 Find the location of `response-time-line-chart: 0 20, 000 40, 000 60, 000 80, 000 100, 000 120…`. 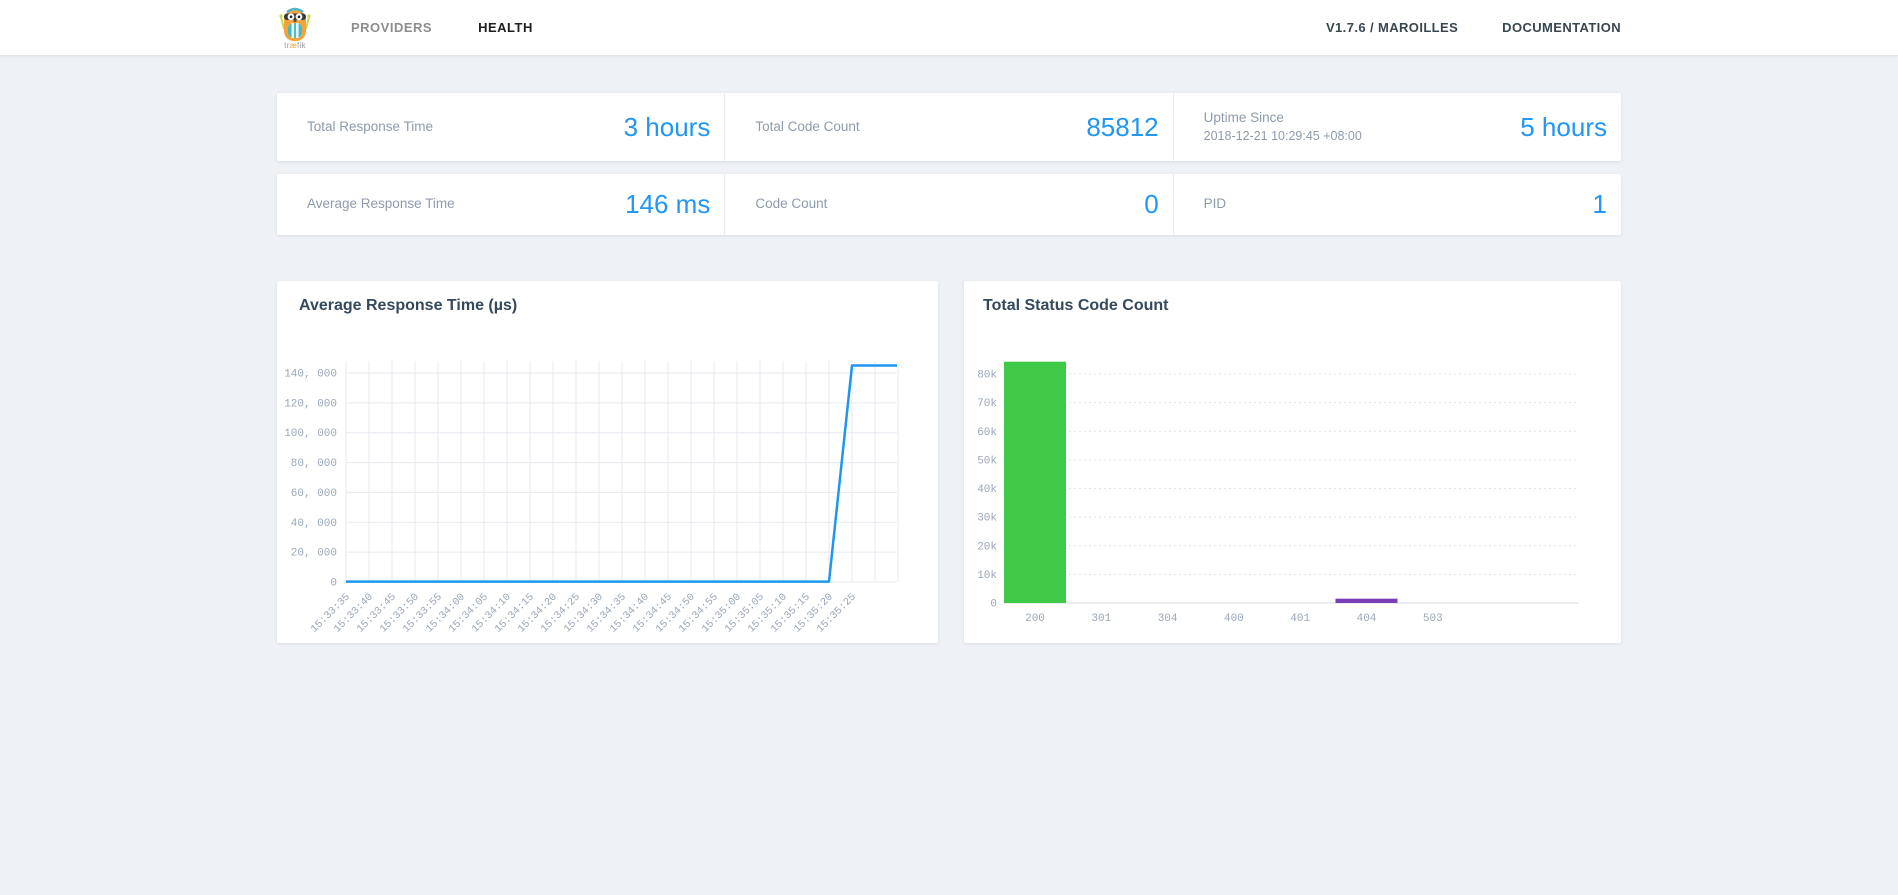

response-time-line-chart: 0 20, 000 40, 000 60, 000 80, 000 100, 000 120… is located at coordinates (591, 498).